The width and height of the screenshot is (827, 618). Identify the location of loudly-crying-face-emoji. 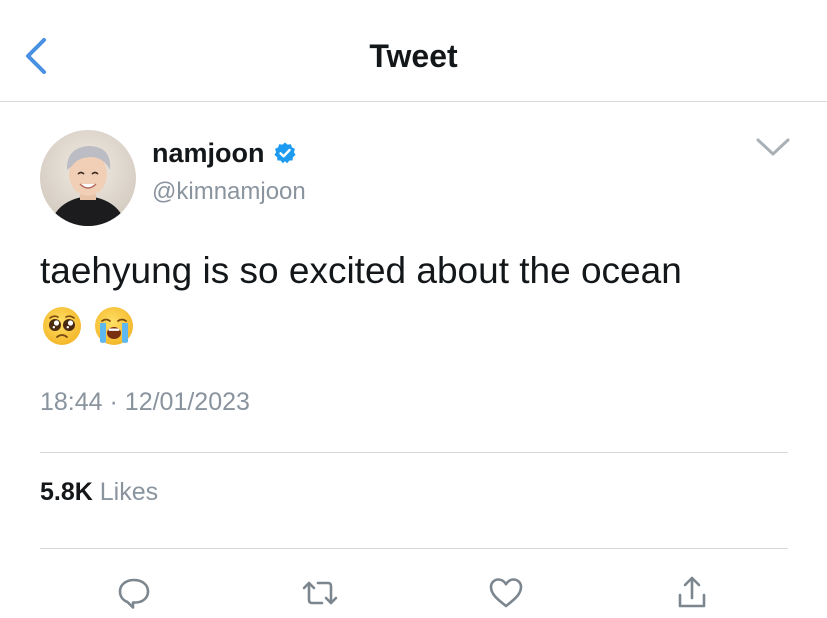
(114, 326).